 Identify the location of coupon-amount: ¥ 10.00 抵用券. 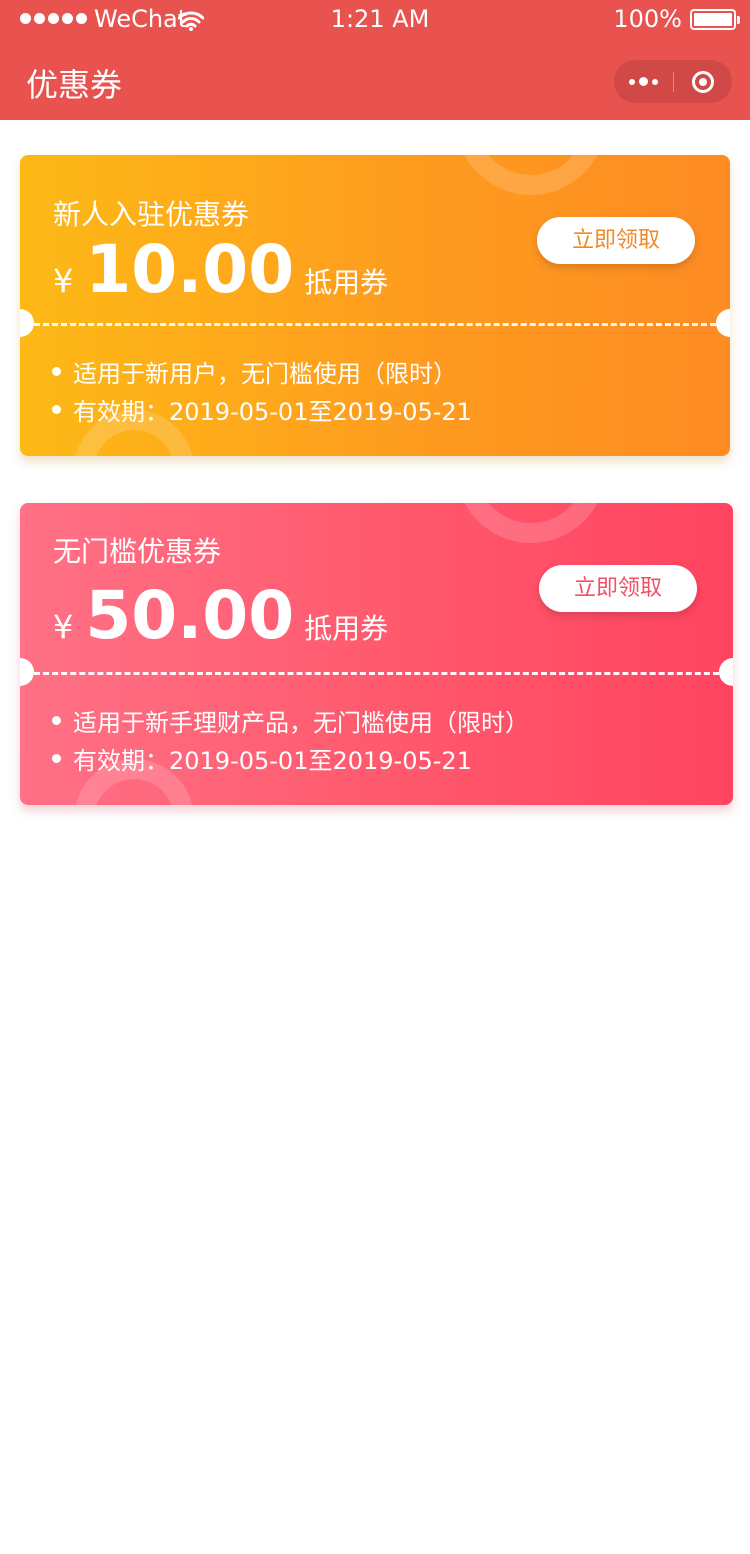
(220, 269).